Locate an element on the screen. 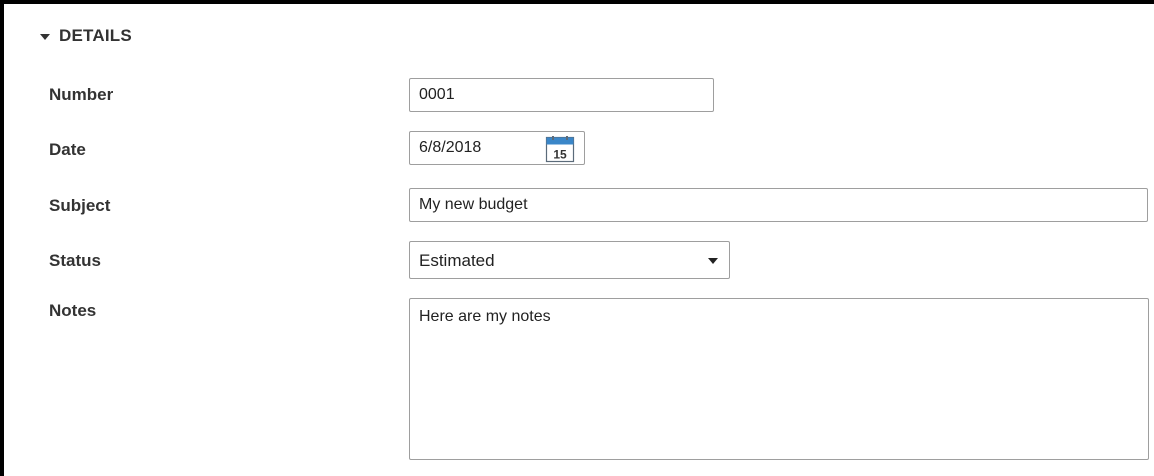 The width and height of the screenshot is (1154, 476). calendar-button: 15 is located at coordinates (560, 149).